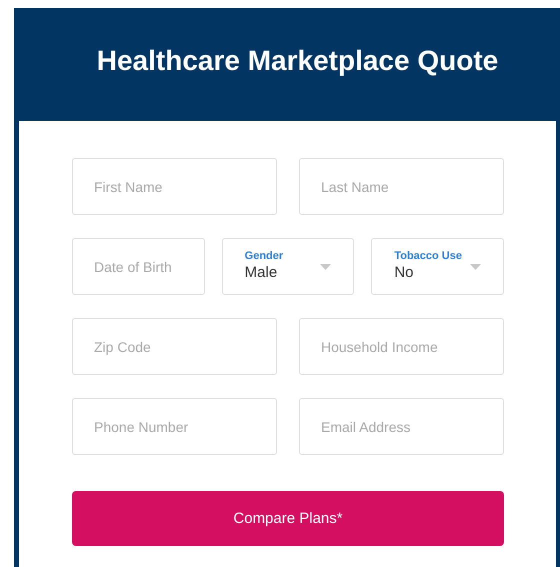 The image size is (560, 567). I want to click on page-title: Healthcare Marketplace Quote, so click(297, 60).